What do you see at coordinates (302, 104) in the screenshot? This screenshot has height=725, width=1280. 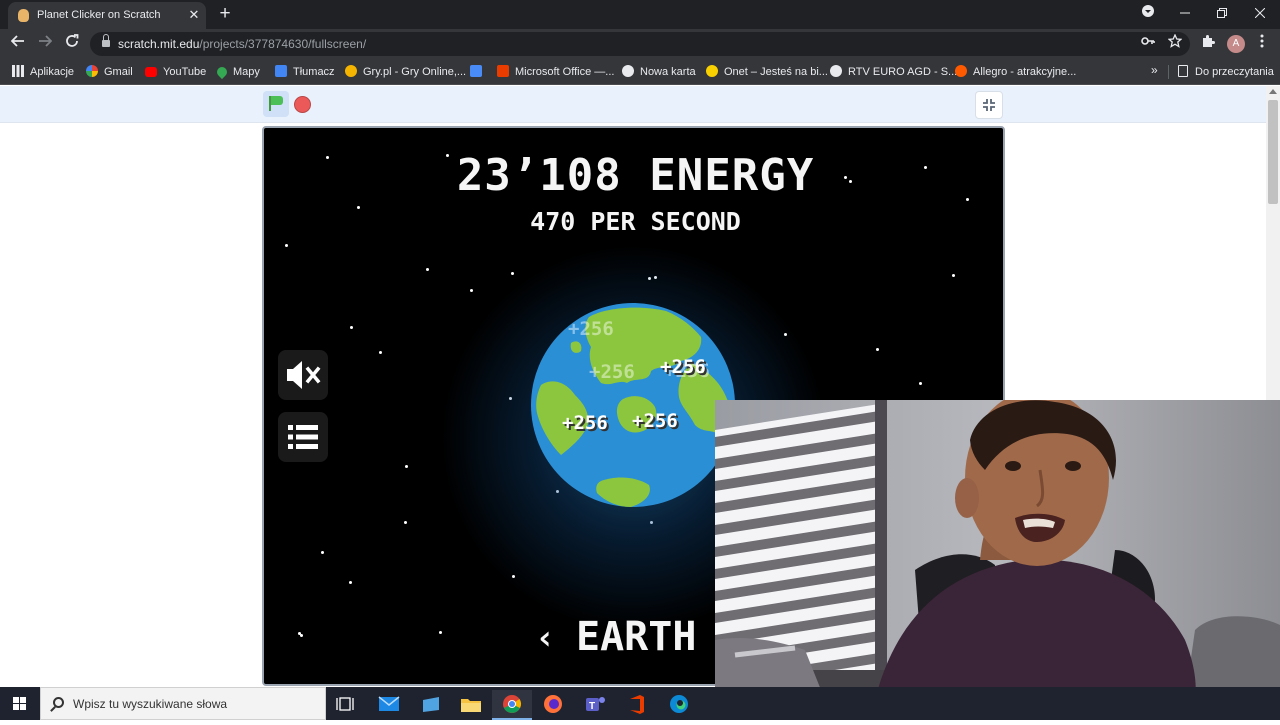 I see `stop-button` at bounding box center [302, 104].